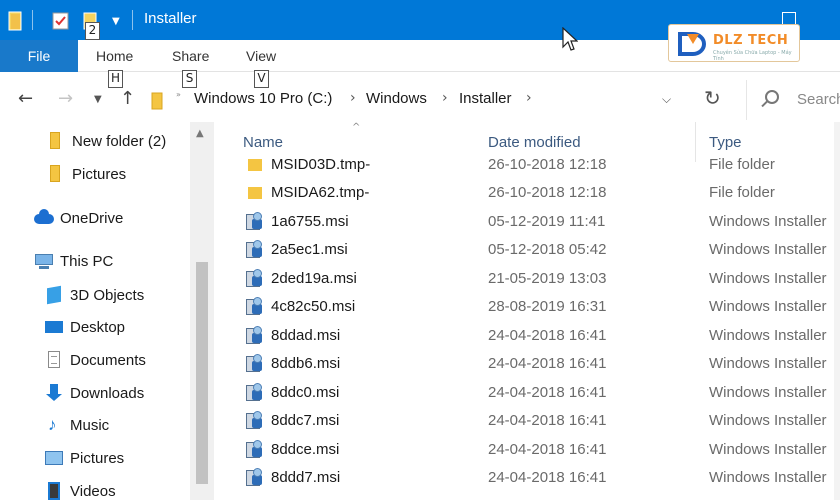 This screenshot has height=500, width=840. What do you see at coordinates (98, 327) in the screenshot?
I see `sidebar-item-label: Desktop` at bounding box center [98, 327].